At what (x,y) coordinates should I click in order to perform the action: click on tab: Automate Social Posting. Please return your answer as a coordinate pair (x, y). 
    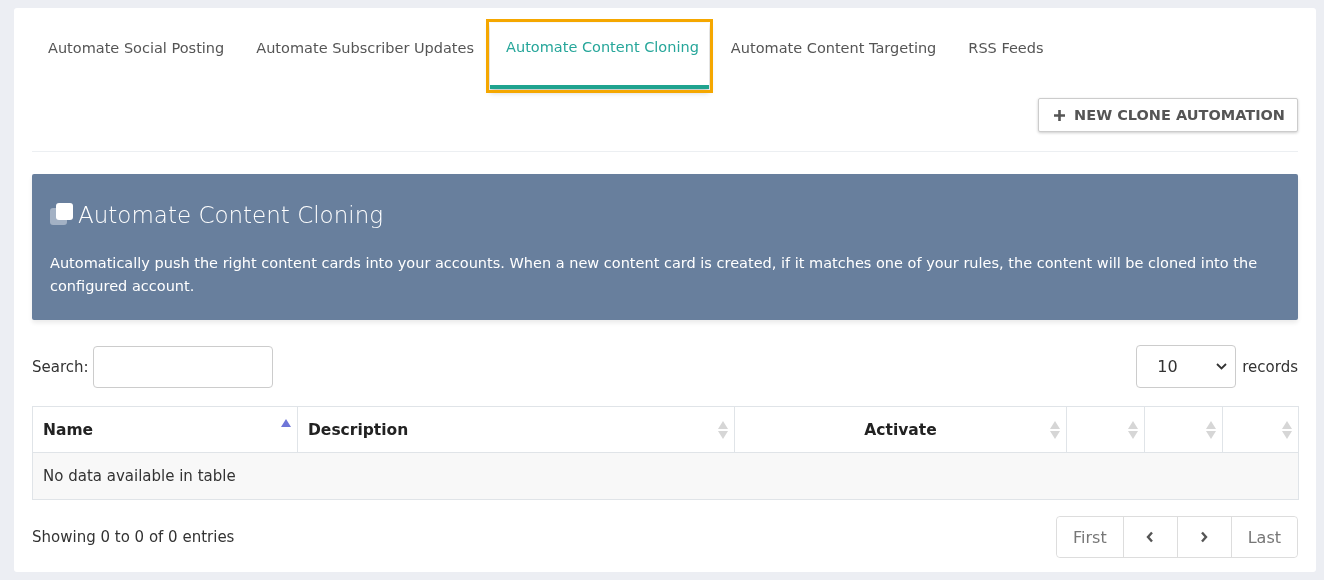
    Looking at the image, I should click on (133, 57).